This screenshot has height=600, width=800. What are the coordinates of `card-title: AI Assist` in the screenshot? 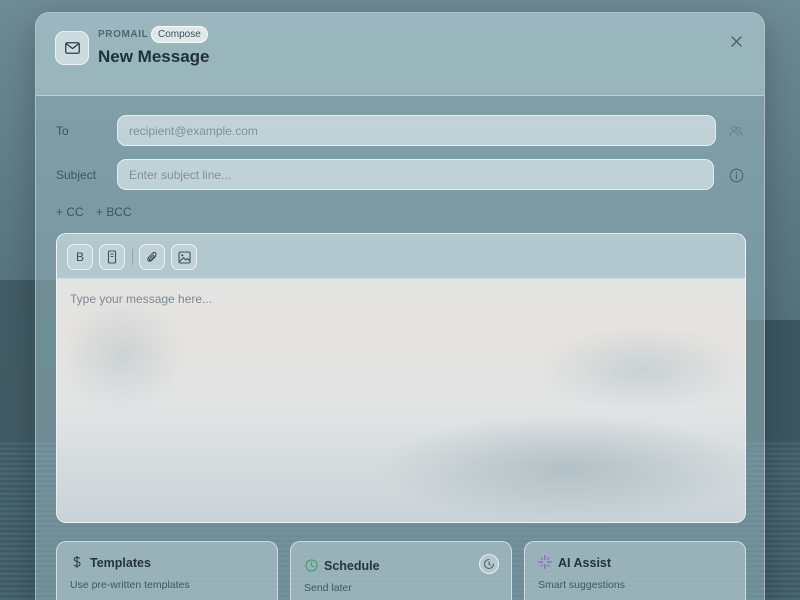 It's located at (585, 563).